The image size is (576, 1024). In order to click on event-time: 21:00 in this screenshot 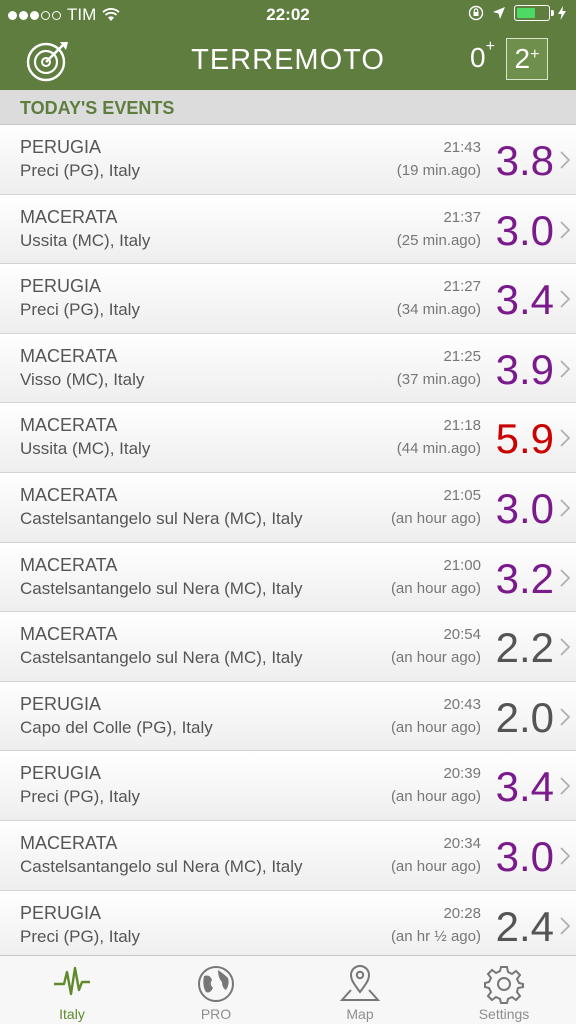, I will do `click(462, 565)`.